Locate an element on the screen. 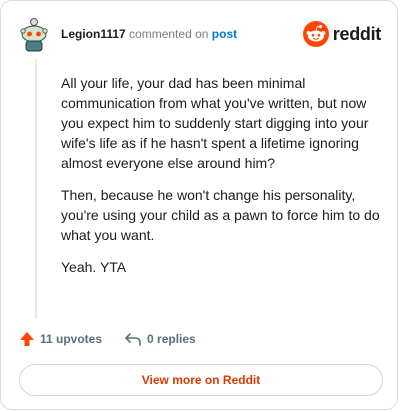 This screenshot has width=400, height=412. comment-paragraph: Yeah. YTA is located at coordinates (94, 267).